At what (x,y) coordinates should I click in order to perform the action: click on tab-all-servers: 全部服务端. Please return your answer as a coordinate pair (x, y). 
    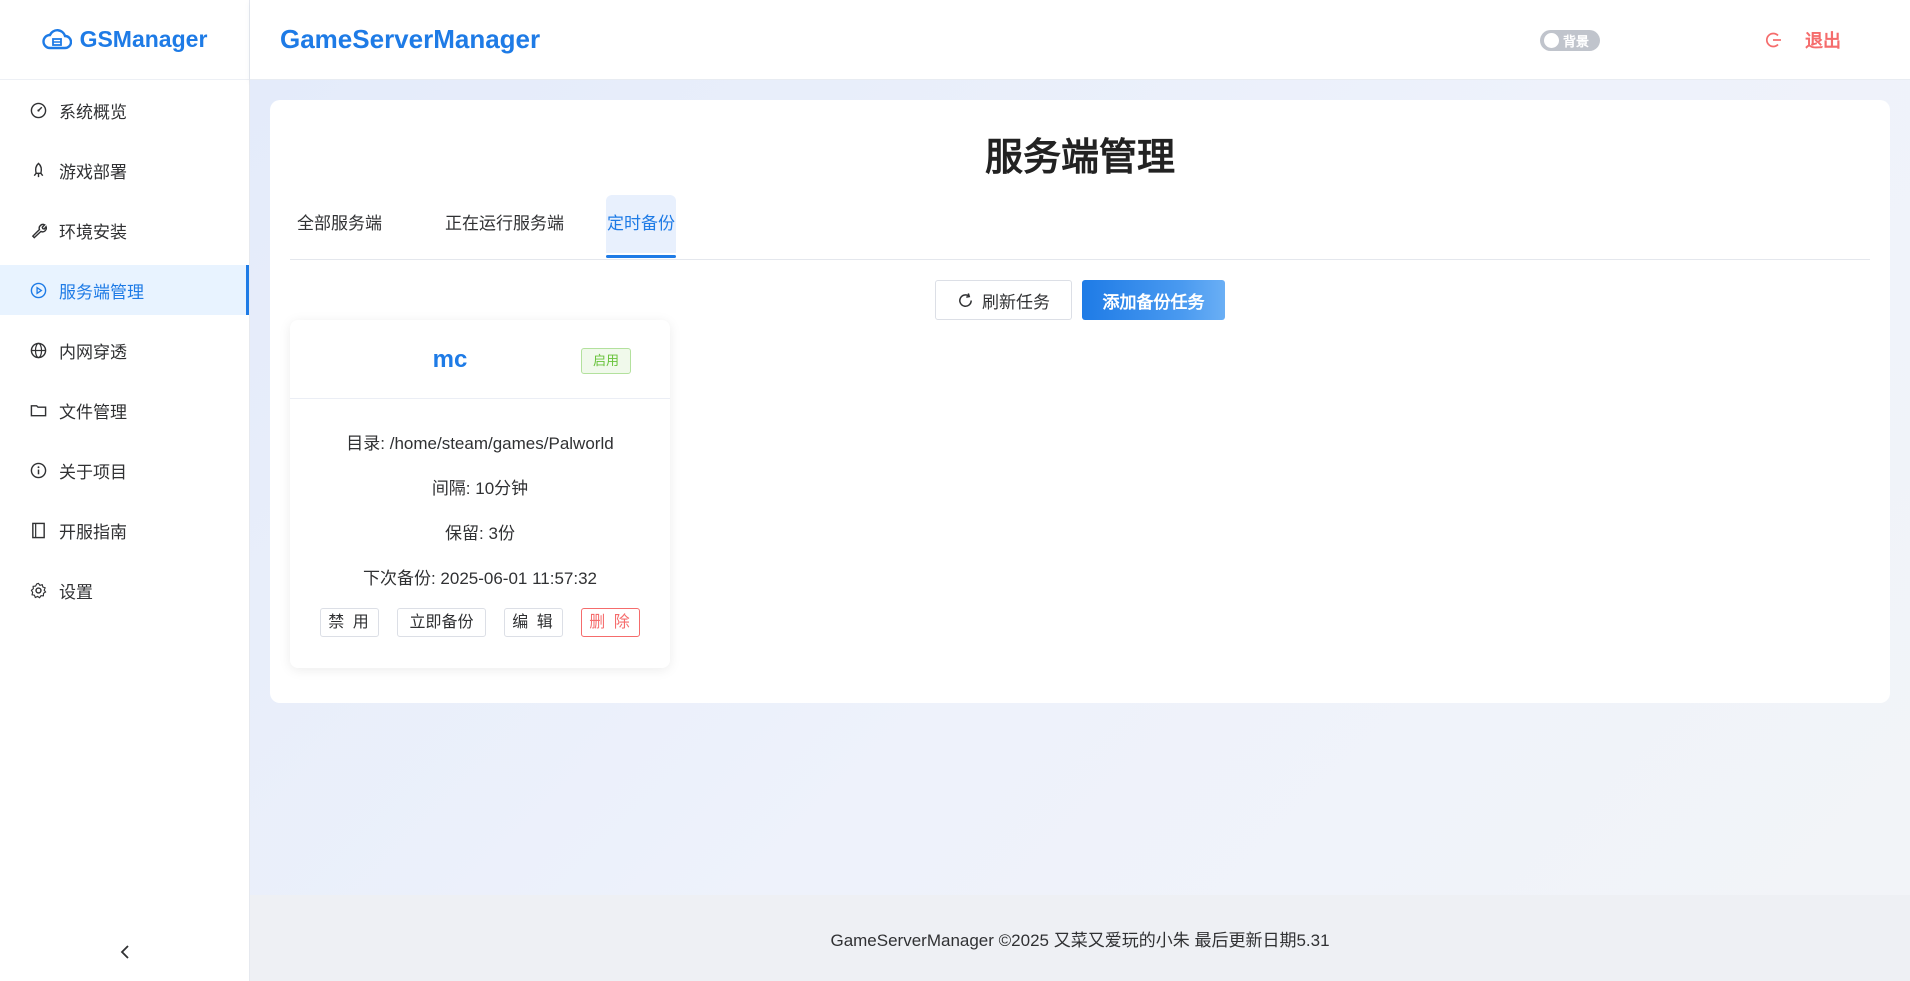
    Looking at the image, I should click on (339, 224).